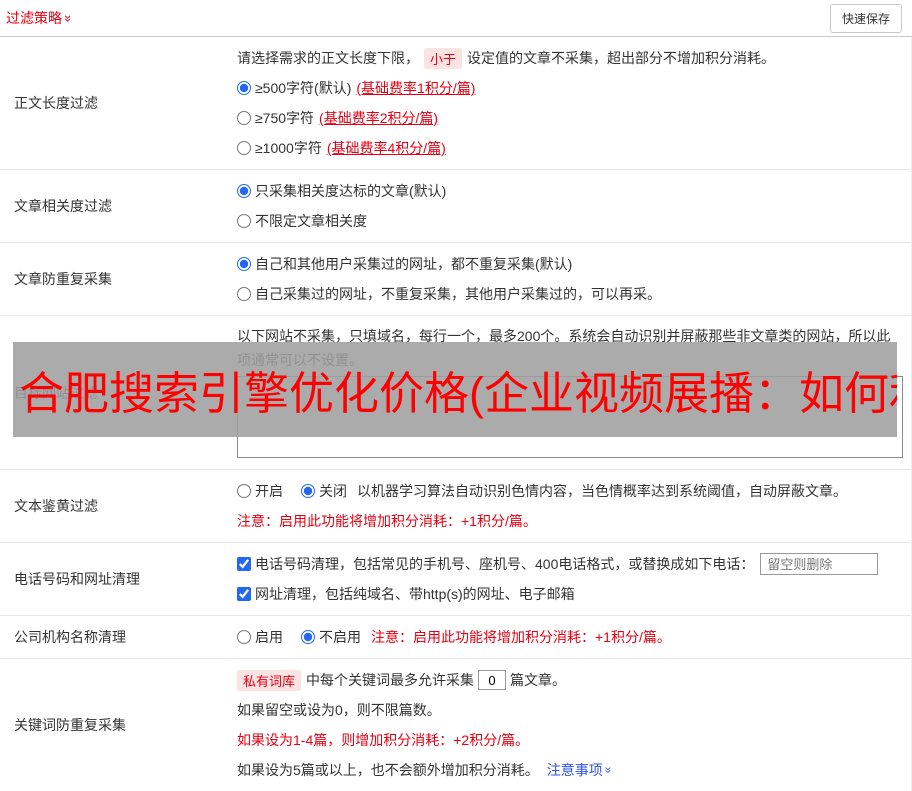 Image resolution: width=912 pixels, height=791 pixels. Describe the element at coordinates (390, 680) in the screenshot. I see `keyword-line-text: 中每个关键词最多允许采集` at that location.